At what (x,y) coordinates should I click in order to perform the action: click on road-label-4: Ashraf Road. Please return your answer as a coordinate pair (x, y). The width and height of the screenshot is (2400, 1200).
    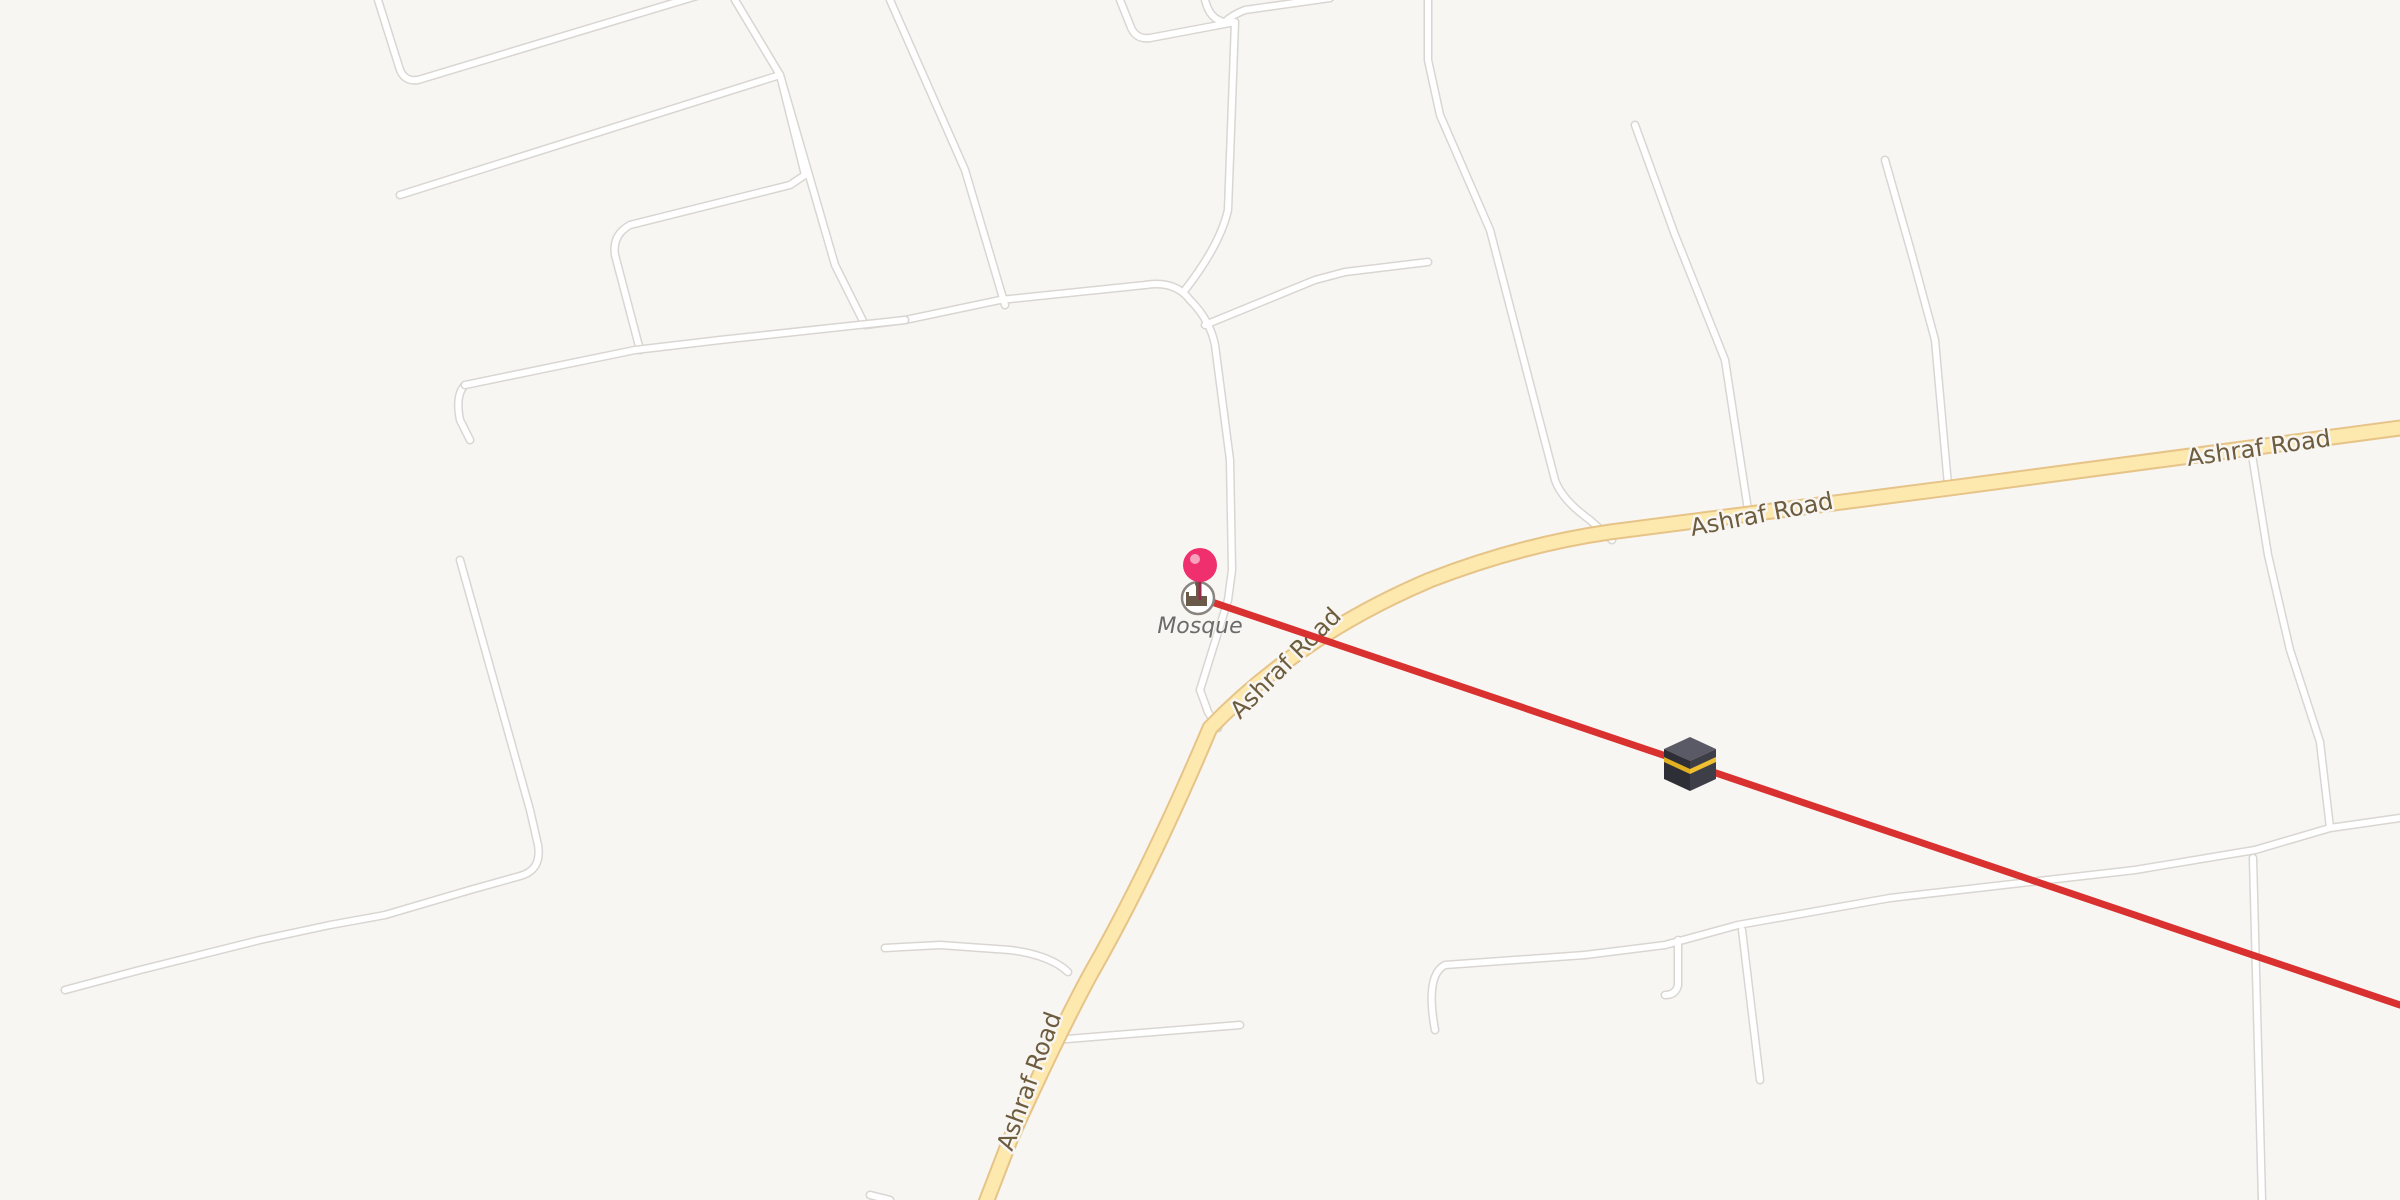
    Looking at the image, I should click on (2259, 448).